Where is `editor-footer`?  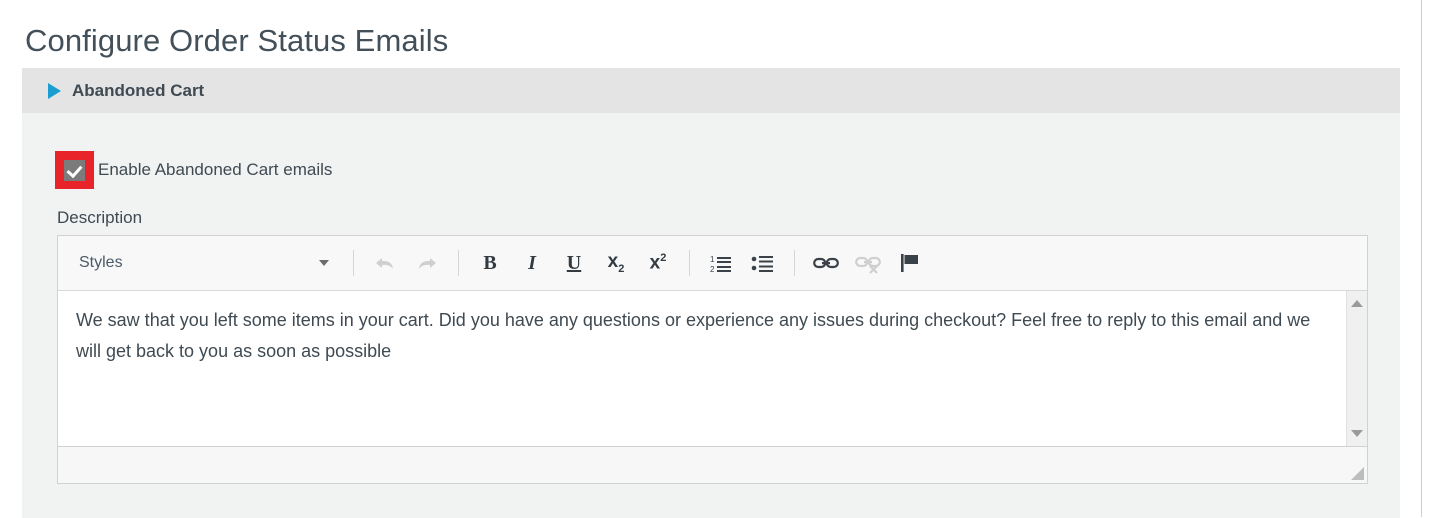
editor-footer is located at coordinates (712, 464).